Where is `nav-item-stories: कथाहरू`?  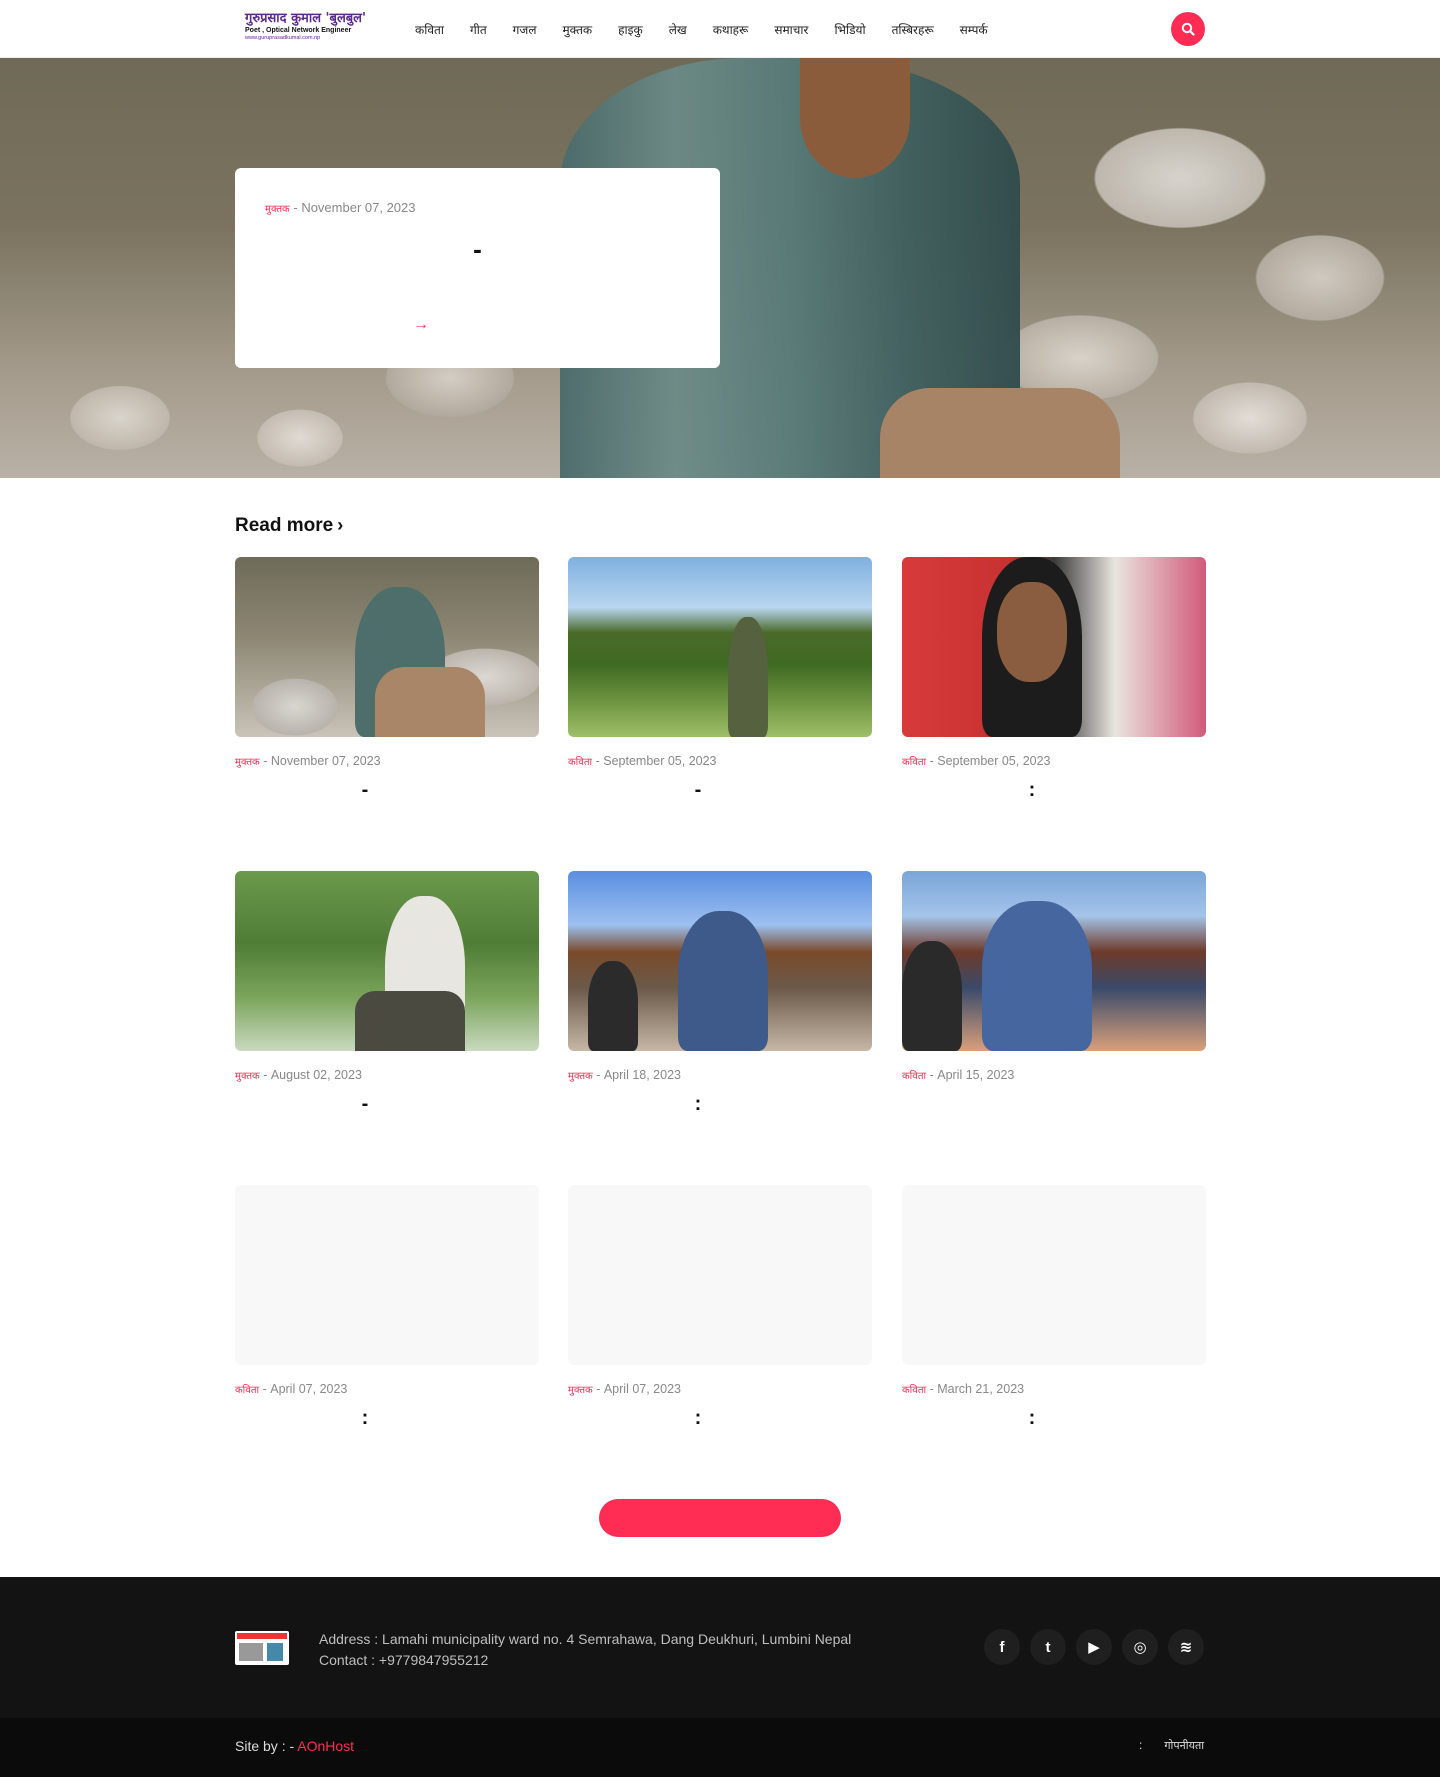 nav-item-stories: कथाहरू is located at coordinates (731, 29).